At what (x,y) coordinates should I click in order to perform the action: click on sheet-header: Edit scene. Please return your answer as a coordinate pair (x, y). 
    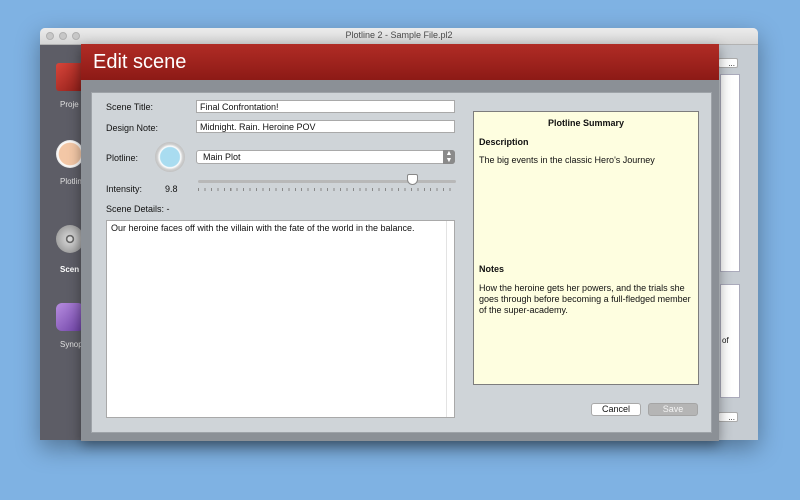
    Looking at the image, I should click on (400, 62).